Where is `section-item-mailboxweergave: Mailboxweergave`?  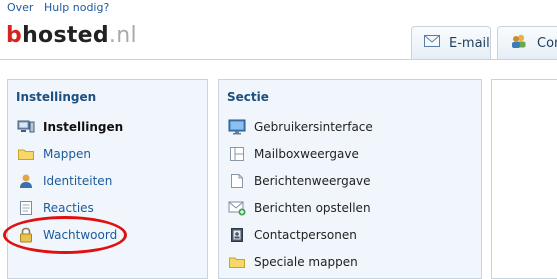 section-item-mailboxweergave: Mailboxweergave is located at coordinates (293, 154).